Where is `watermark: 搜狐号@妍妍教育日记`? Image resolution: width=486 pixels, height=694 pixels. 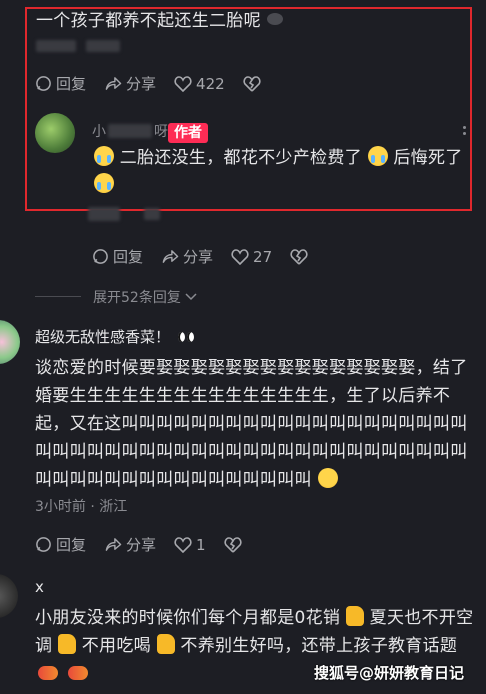 watermark: 搜狐号@妍妍教育日记 is located at coordinates (389, 673).